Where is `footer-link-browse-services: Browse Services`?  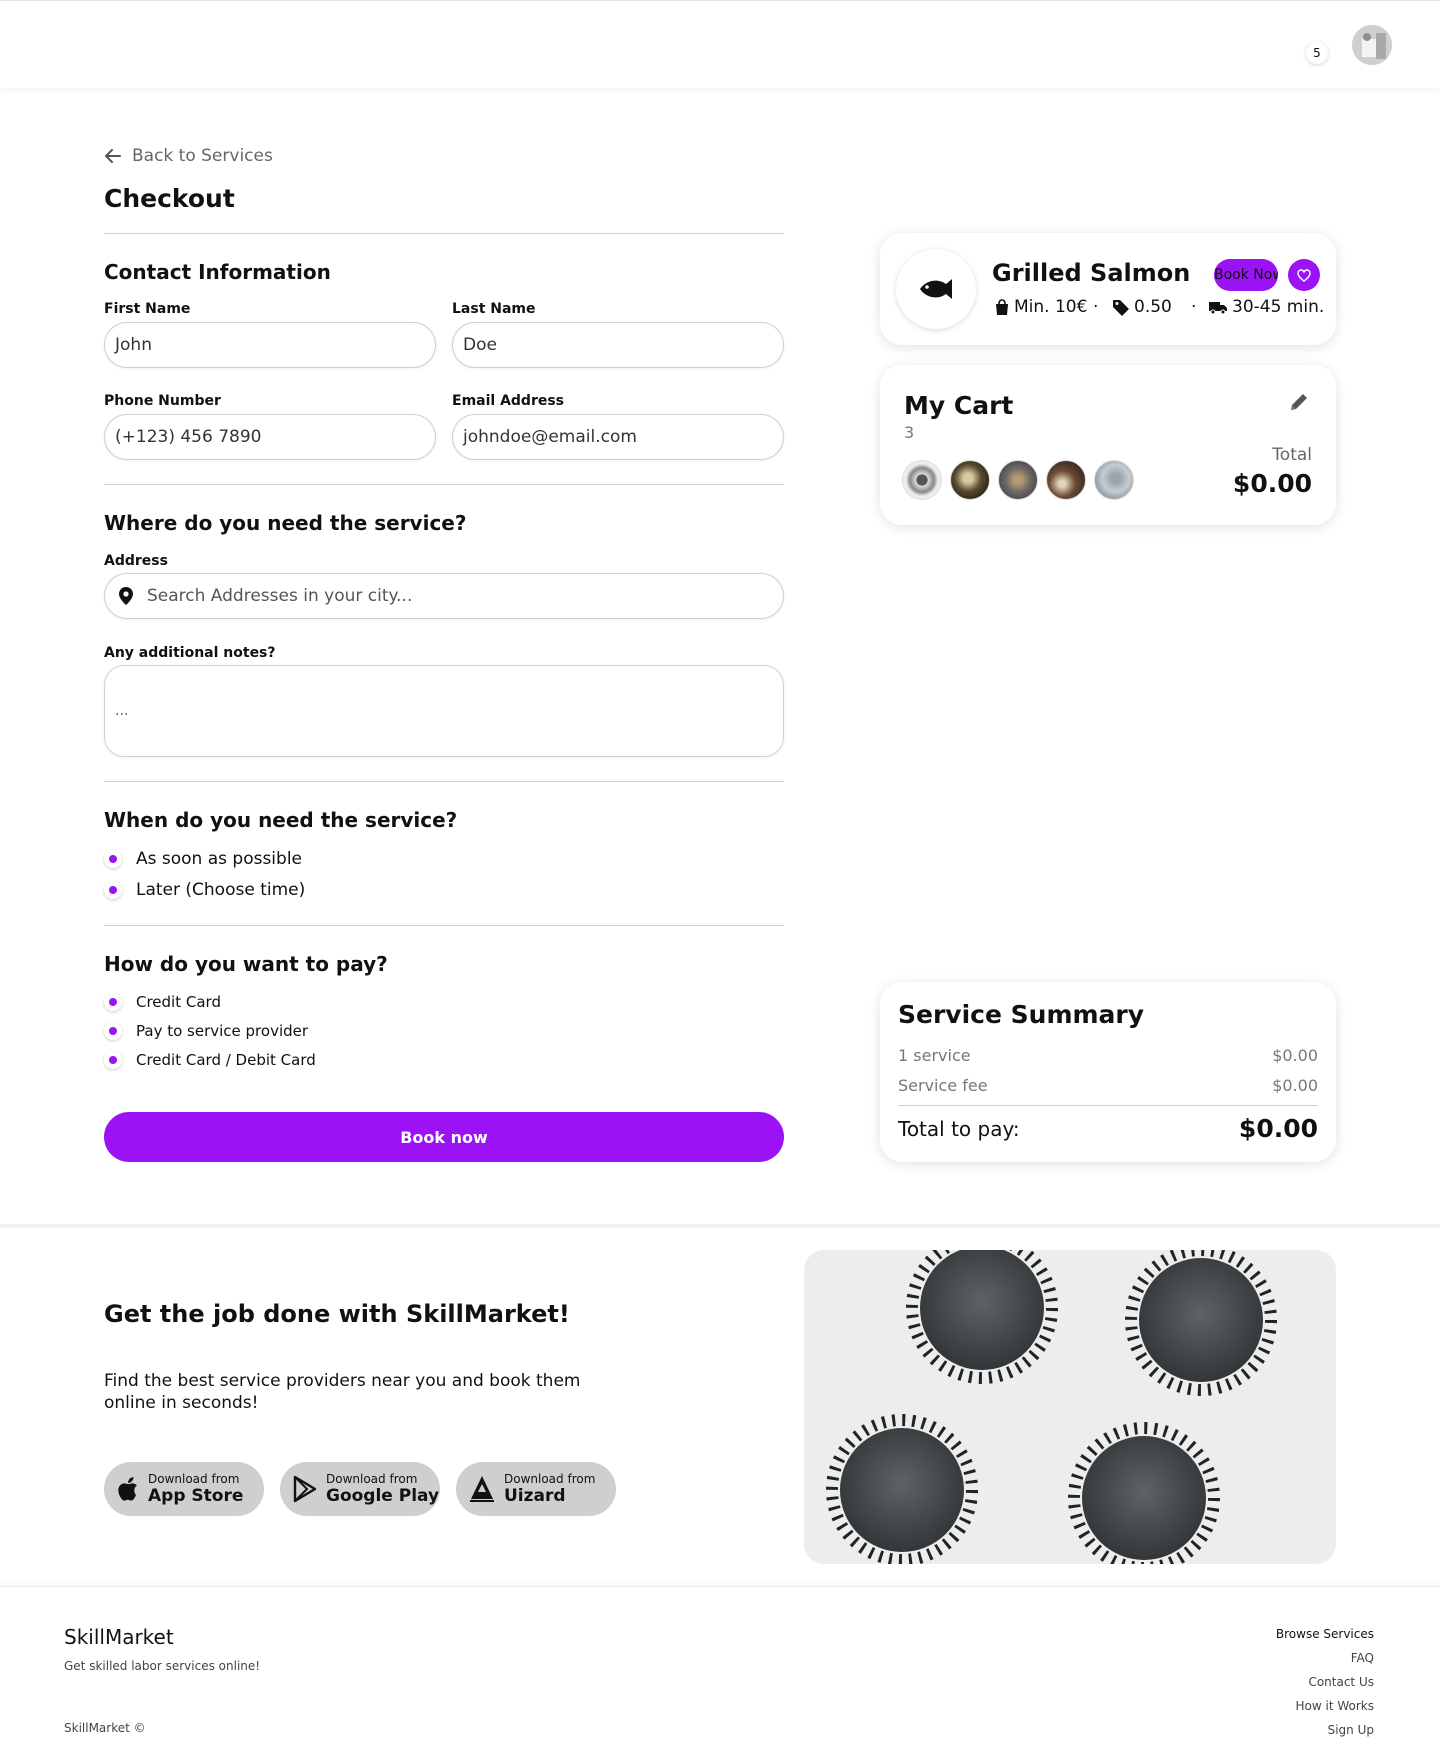
footer-link-browse-services: Browse Services is located at coordinates (1325, 1634).